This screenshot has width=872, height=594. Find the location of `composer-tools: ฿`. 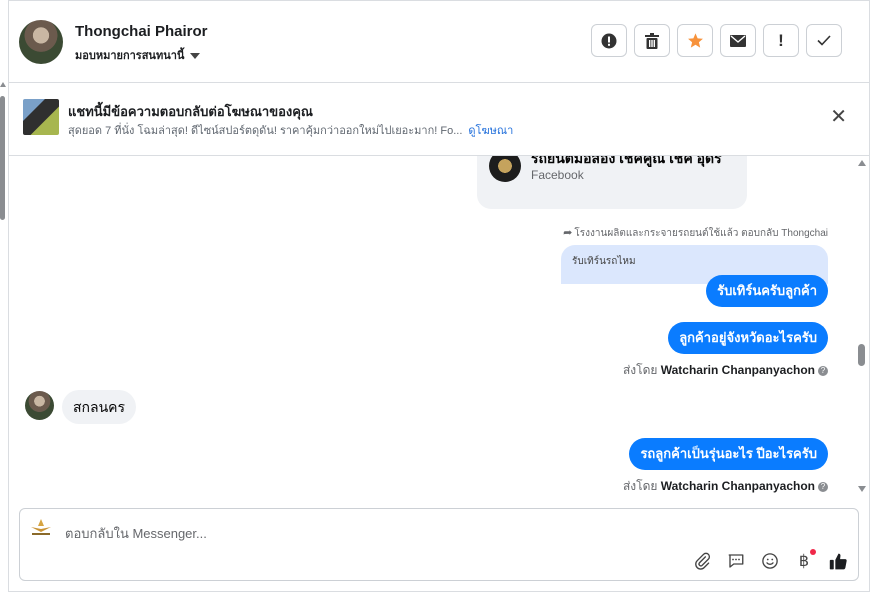

composer-tools: ฿ is located at coordinates (770, 560).